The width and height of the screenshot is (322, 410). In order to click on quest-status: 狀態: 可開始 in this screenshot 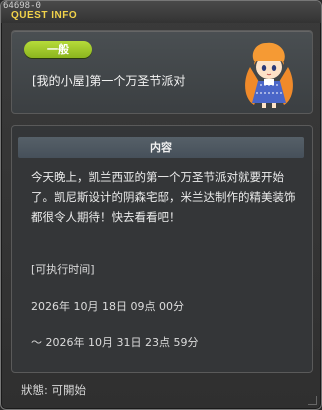, I will do `click(54, 390)`.